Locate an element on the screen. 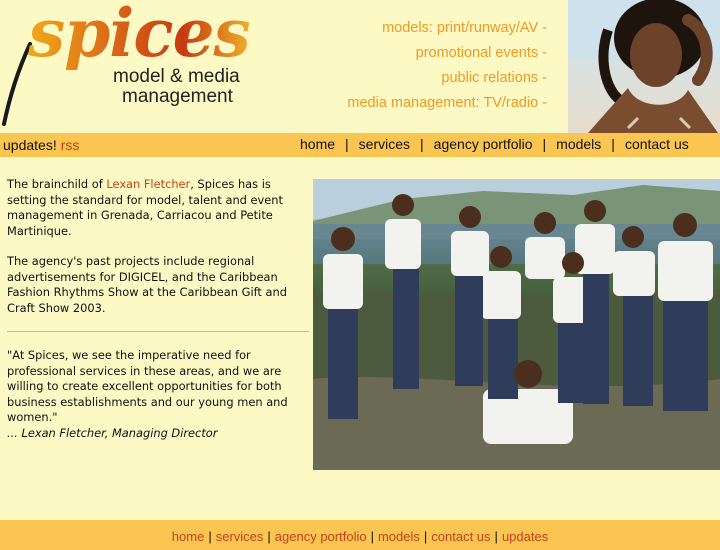  updates-area: updates! rss is located at coordinates (41, 145).